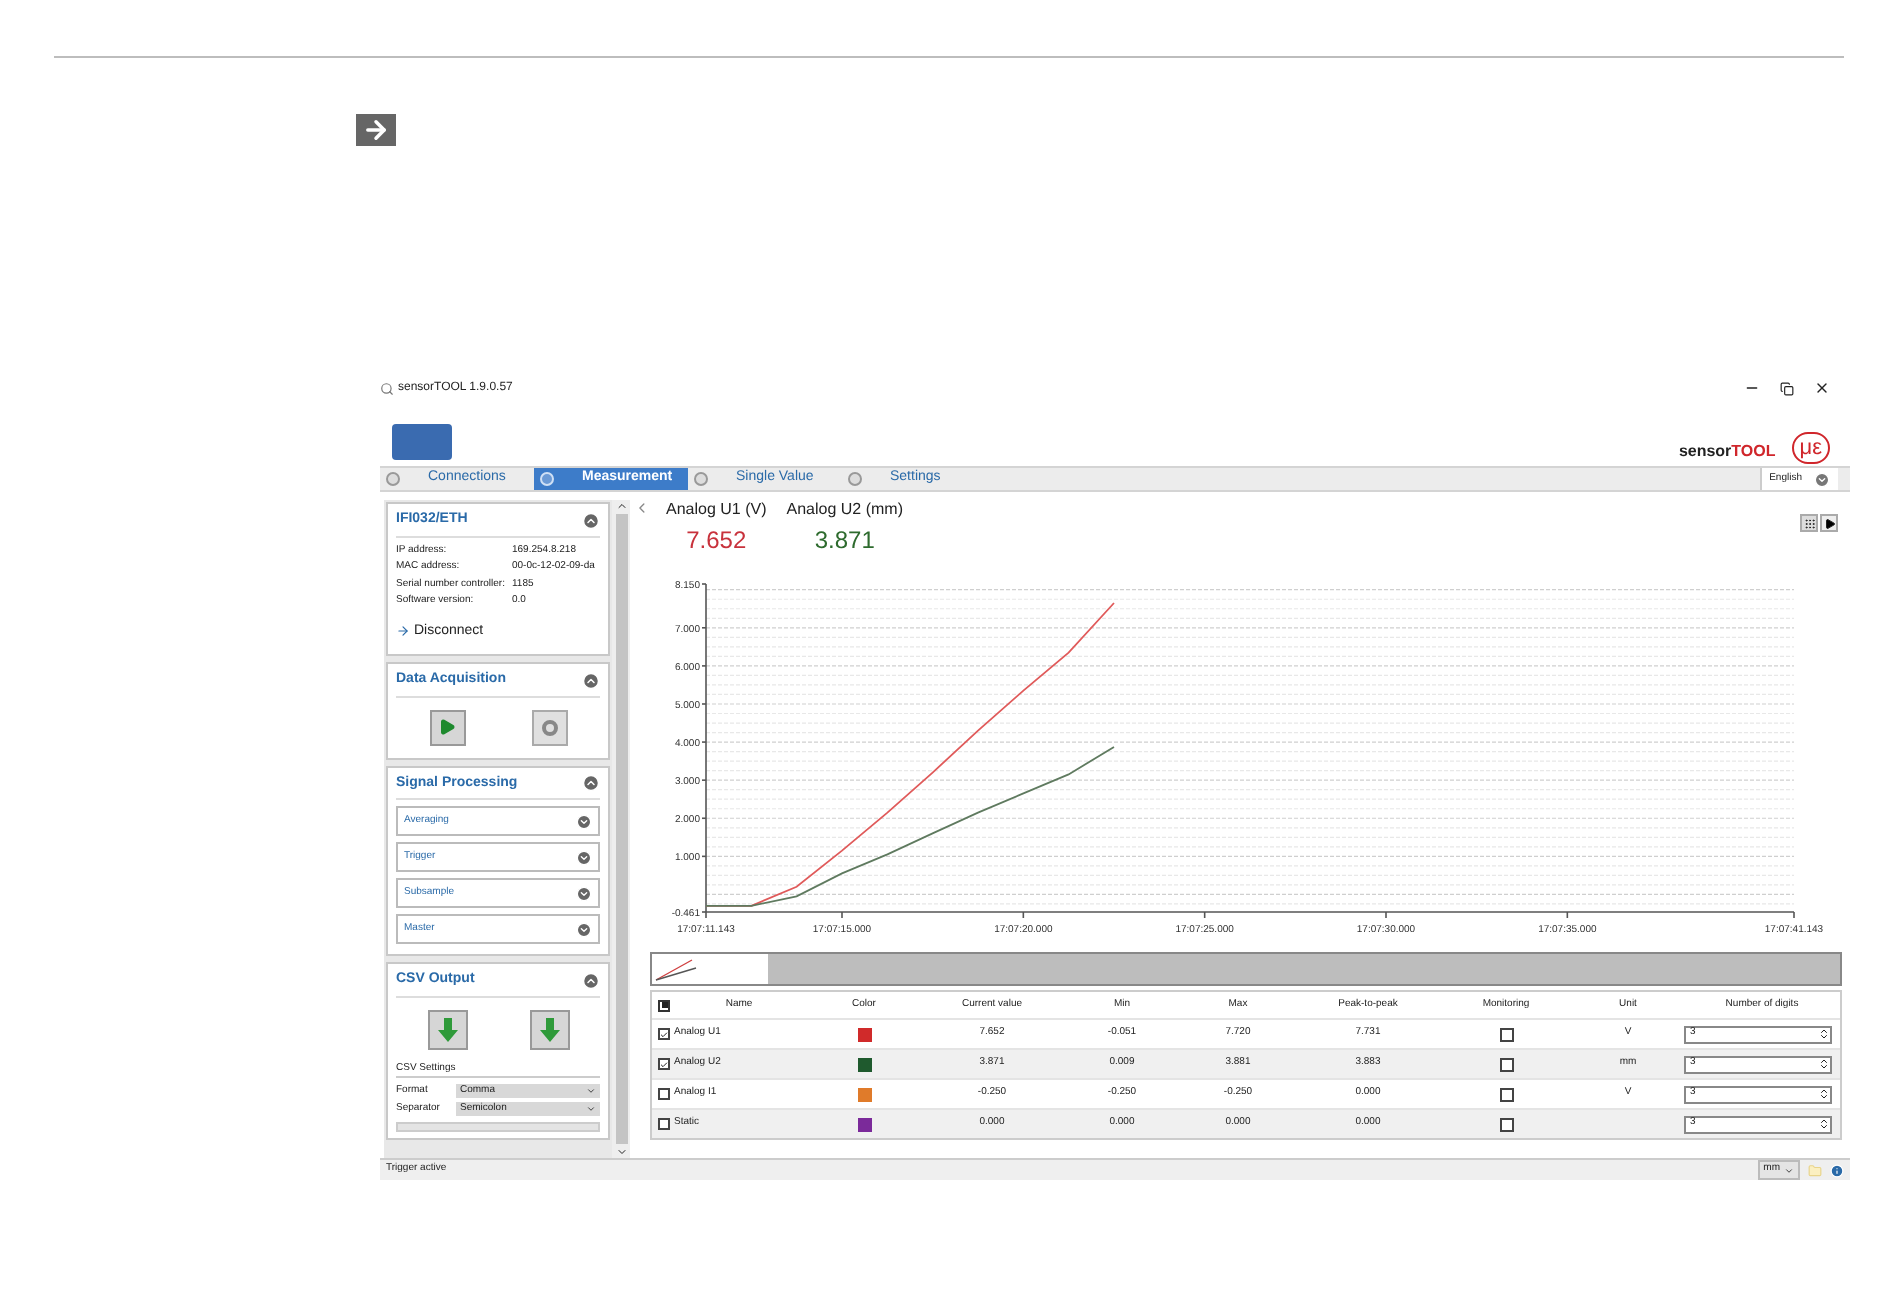  Describe the element at coordinates (1829, 523) in the screenshot. I see `play-button` at that location.